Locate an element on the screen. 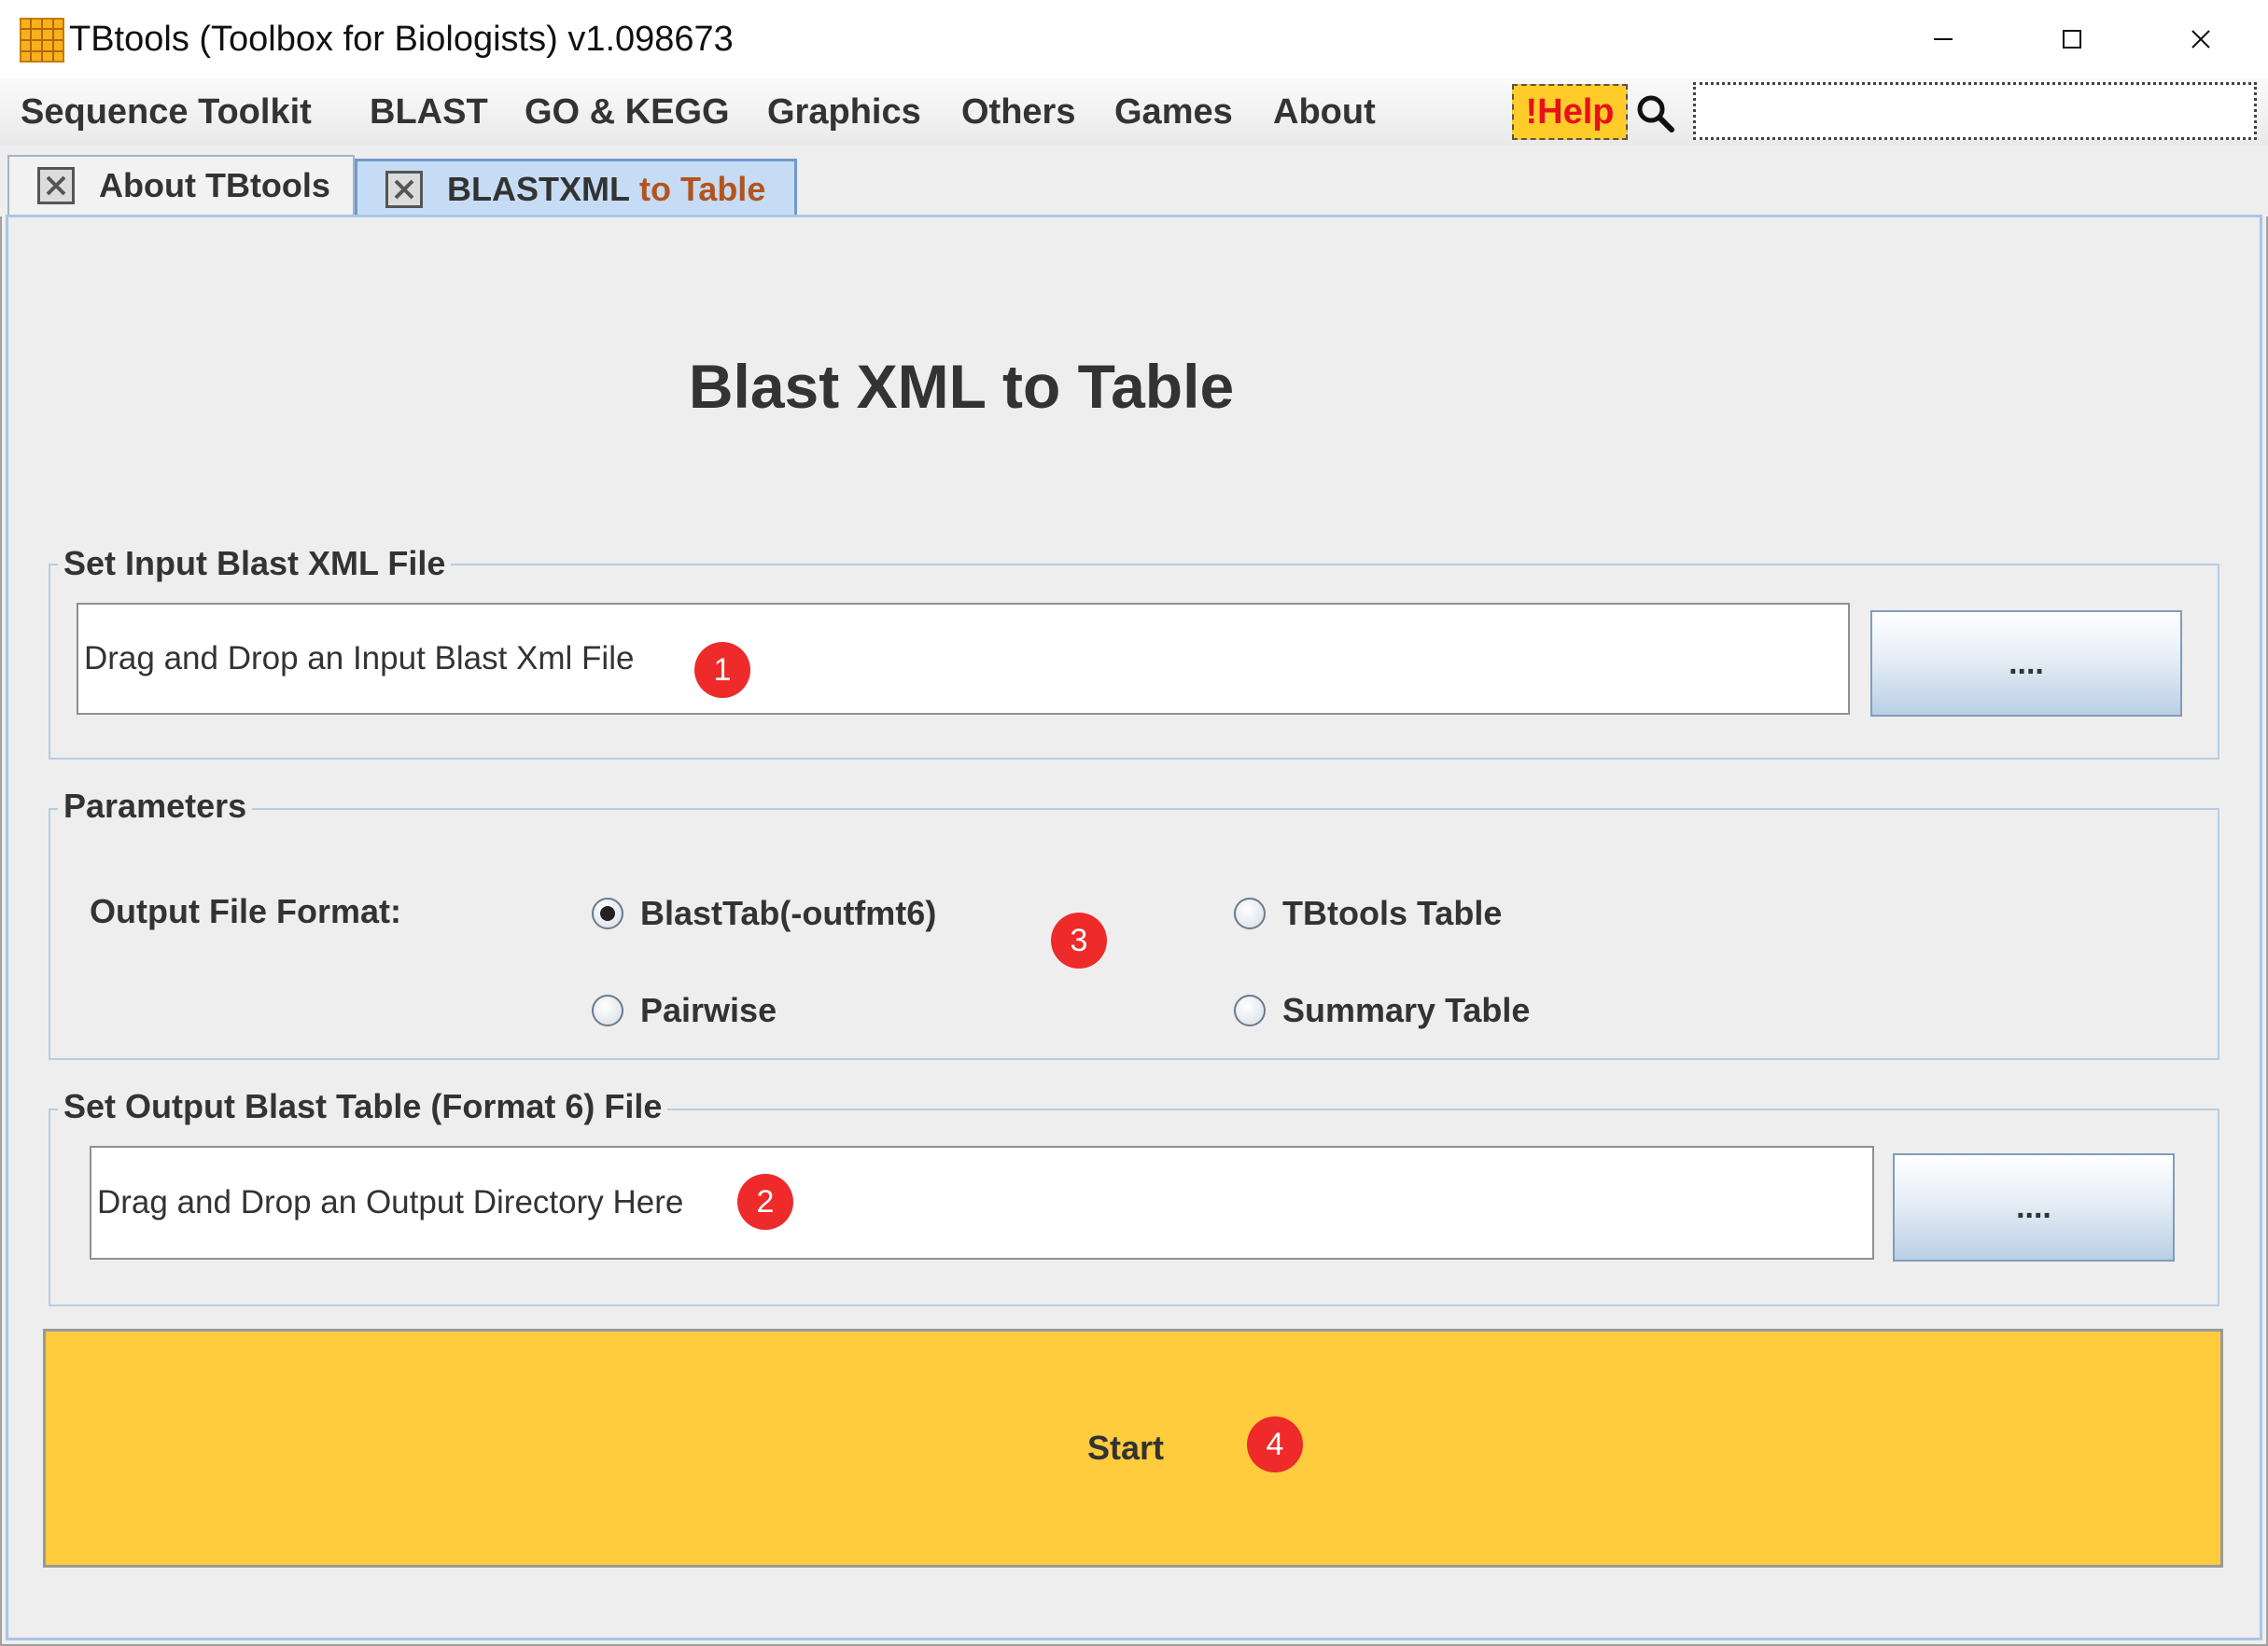  minimize-icon is located at coordinates (1943, 39).